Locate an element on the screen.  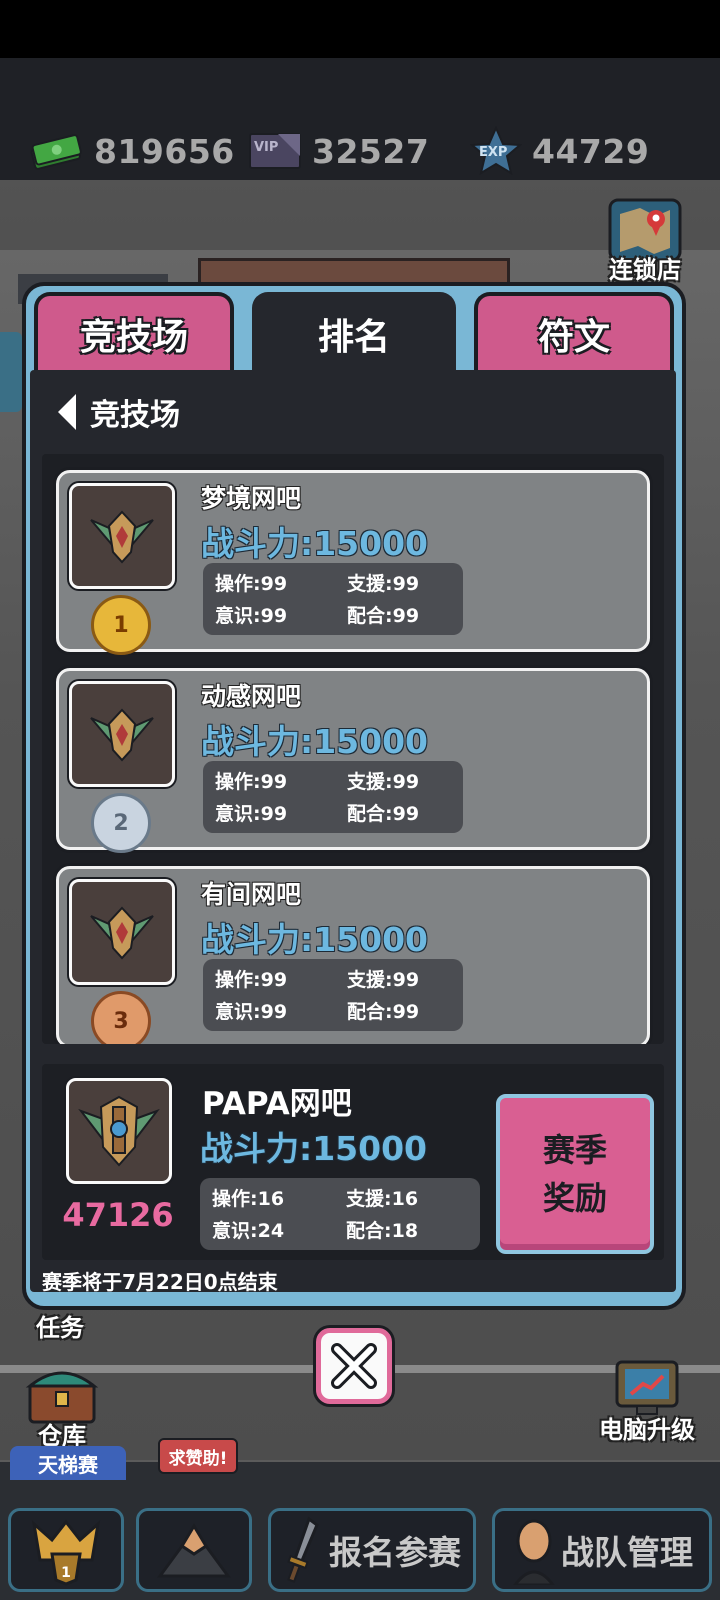
silver-medal-icon: 2 is located at coordinates (121, 823).